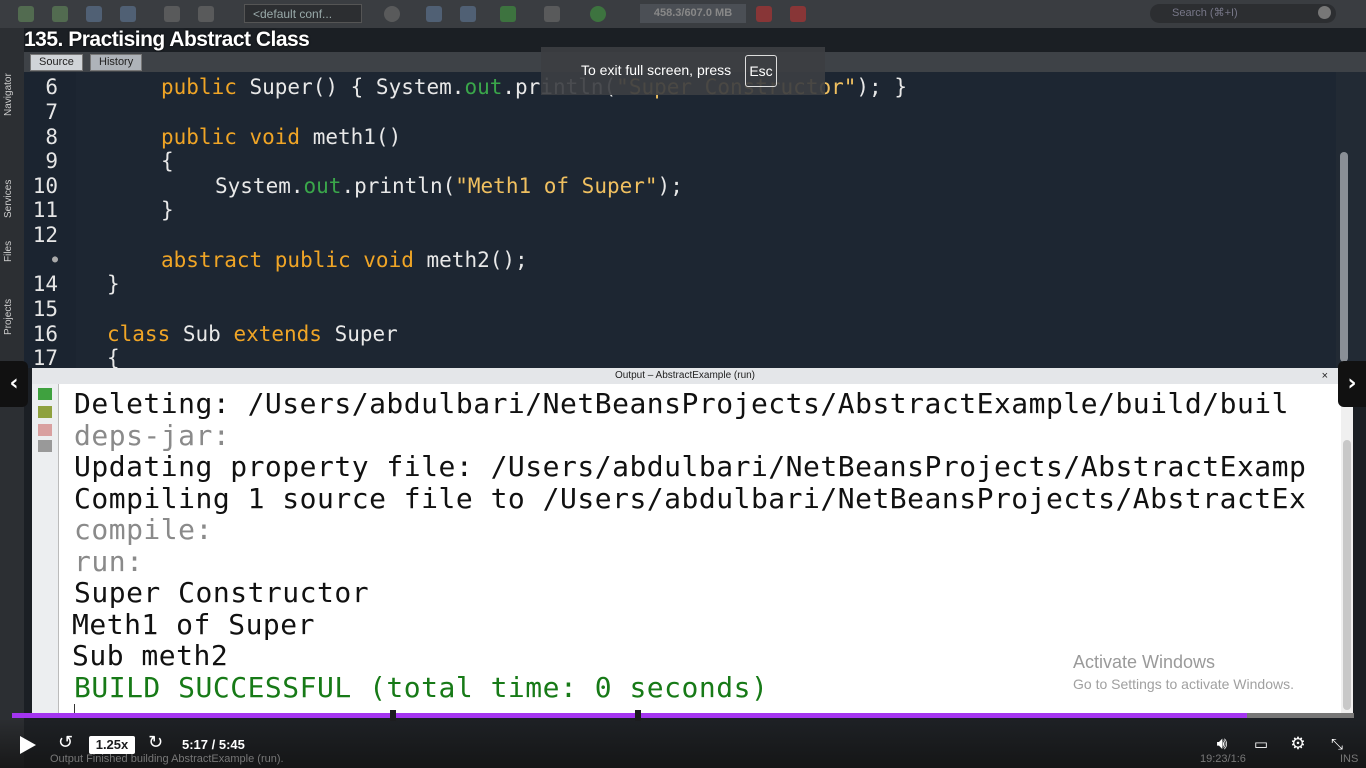  What do you see at coordinates (281, 137) in the screenshot?
I see `code-line: public void meth1()` at bounding box center [281, 137].